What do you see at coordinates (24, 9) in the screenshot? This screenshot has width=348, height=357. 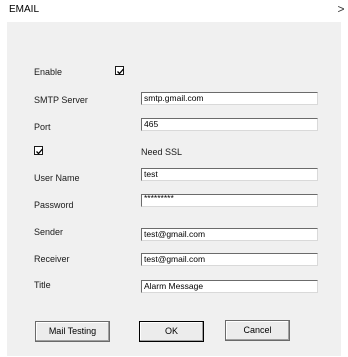 I see `window-title: EMAIL` at bounding box center [24, 9].